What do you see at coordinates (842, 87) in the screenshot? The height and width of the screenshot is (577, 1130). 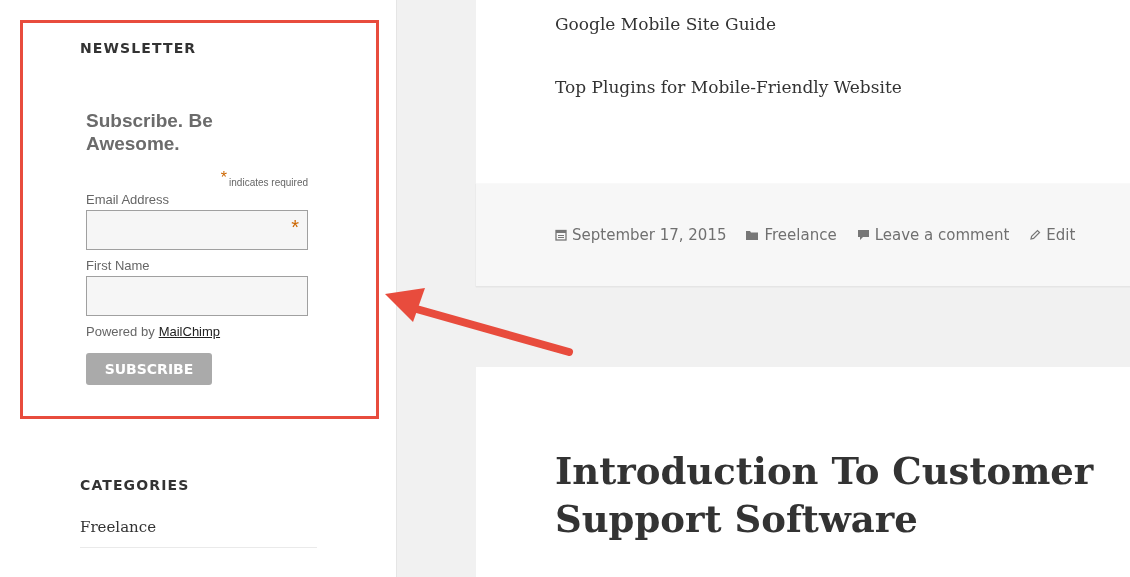 I see `post-link: Top Plugins for Mobile-Friendly Website` at bounding box center [842, 87].